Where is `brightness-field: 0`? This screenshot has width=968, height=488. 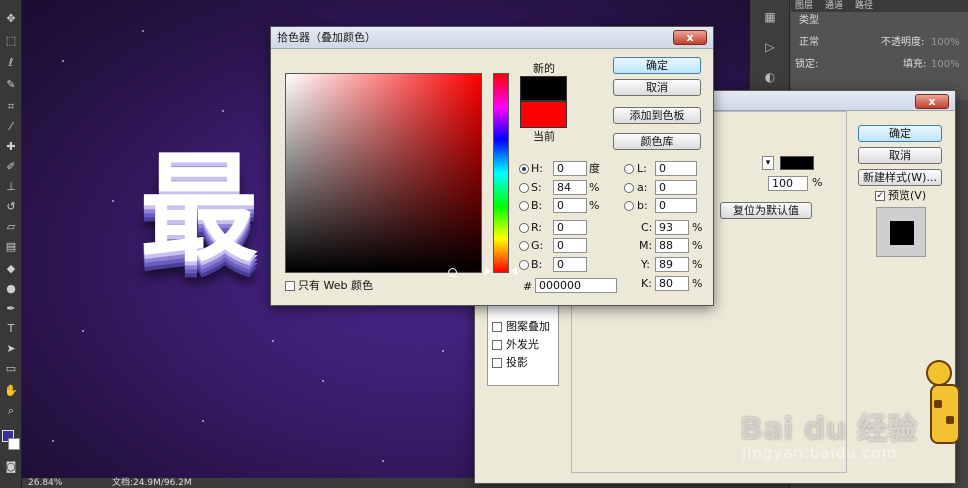
brightness-field: 0 is located at coordinates (570, 205).